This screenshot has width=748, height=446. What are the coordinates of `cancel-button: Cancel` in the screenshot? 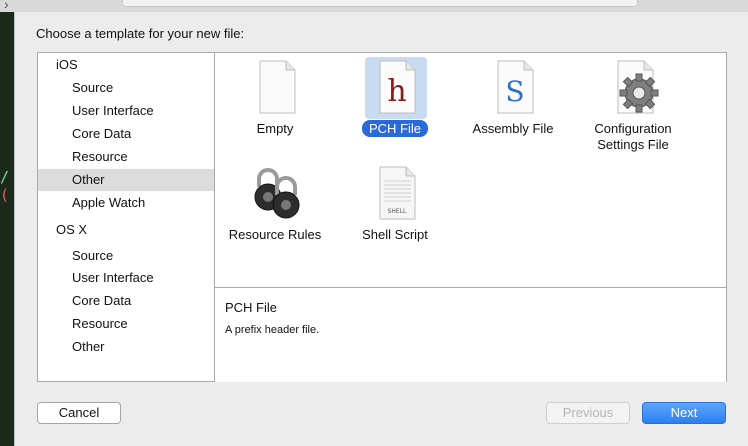 It's located at (79, 413).